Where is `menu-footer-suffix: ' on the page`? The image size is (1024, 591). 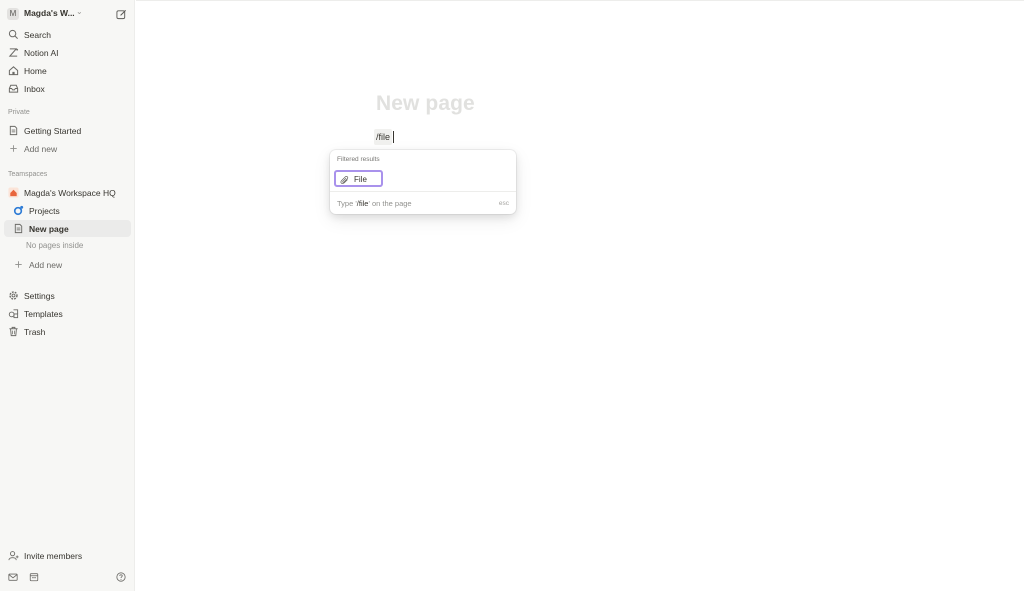
menu-footer-suffix: ' on the page is located at coordinates (390, 203).